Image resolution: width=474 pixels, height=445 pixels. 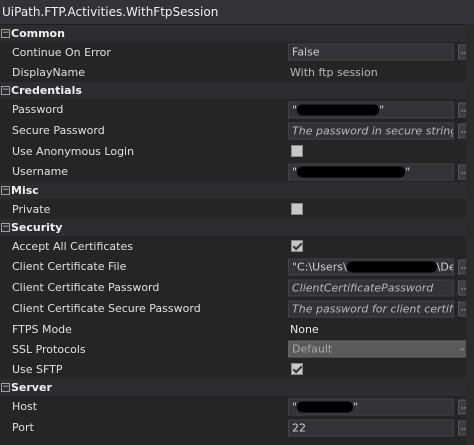 What do you see at coordinates (371, 308) in the screenshot?
I see `client-certificate-secure-password-input: The password for client certificate in` at bounding box center [371, 308].